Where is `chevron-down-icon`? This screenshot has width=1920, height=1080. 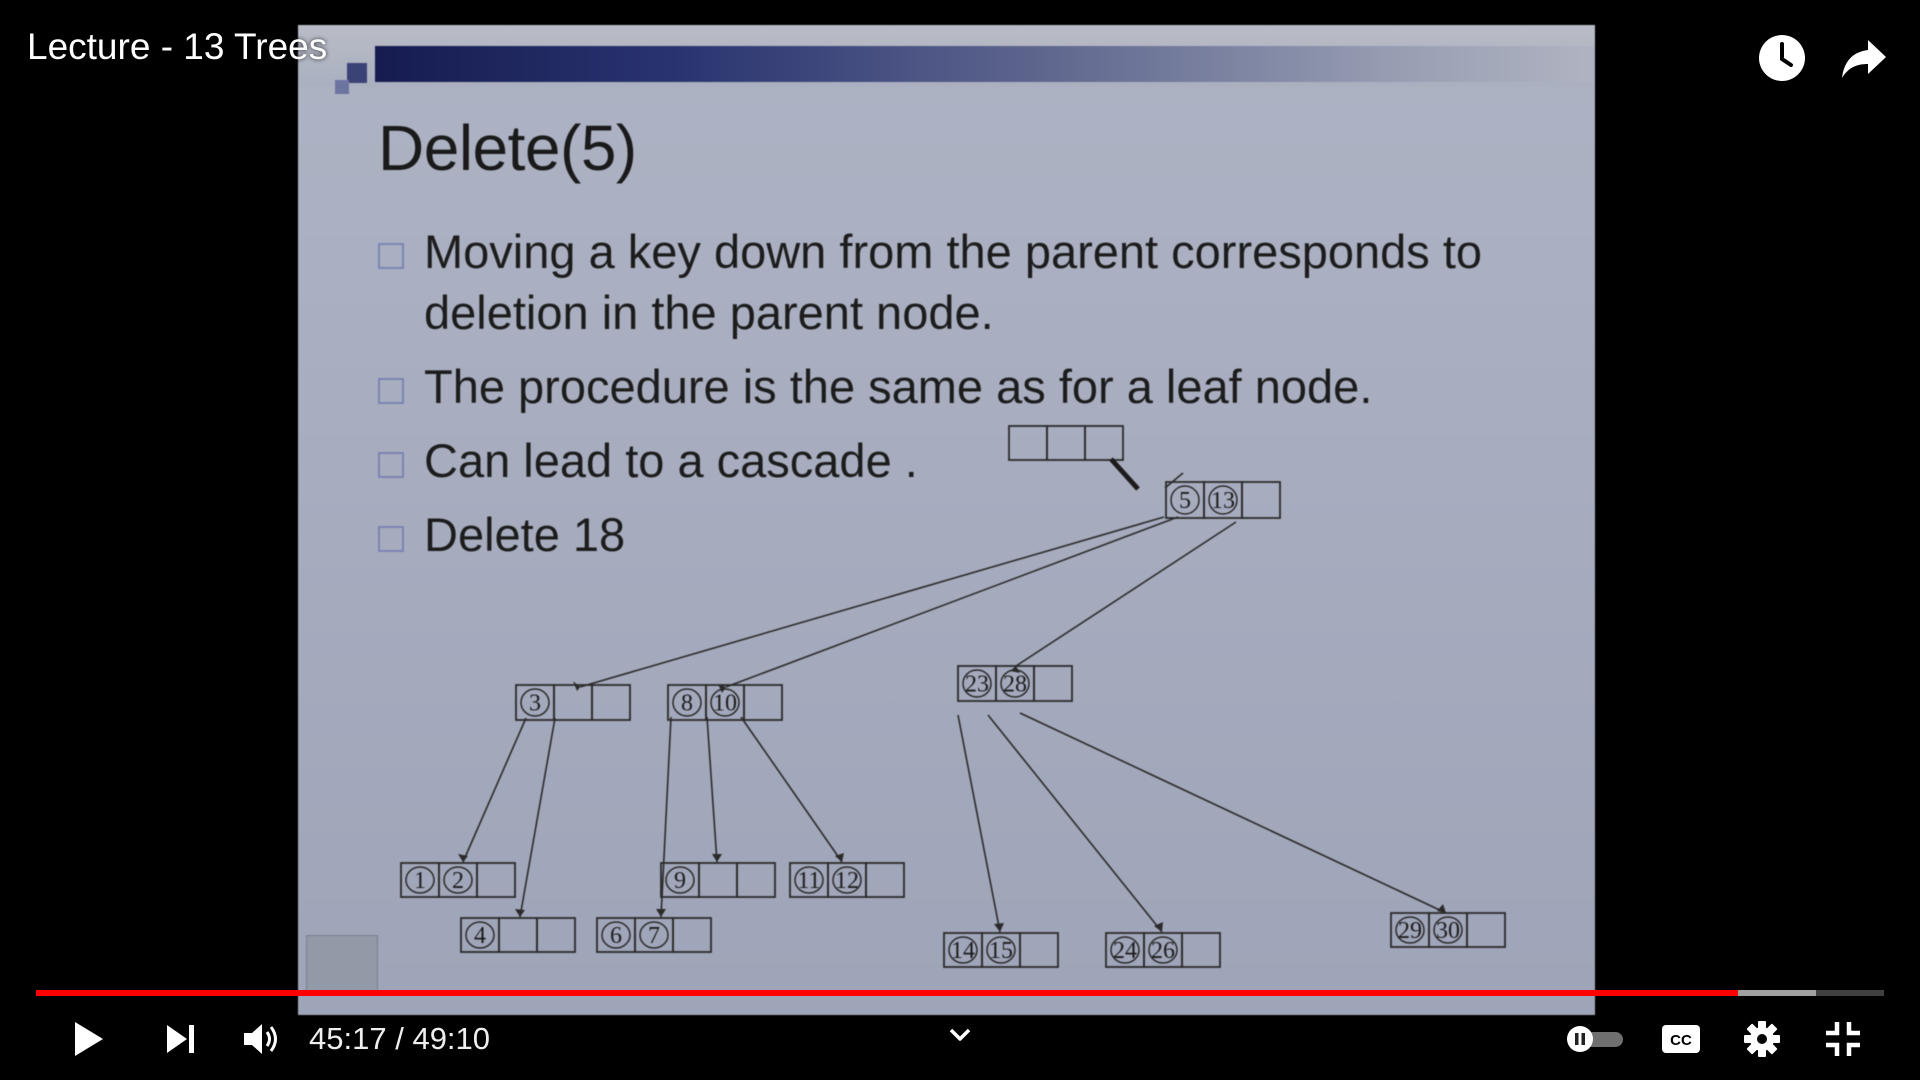
chevron-down-icon is located at coordinates (960, 1034).